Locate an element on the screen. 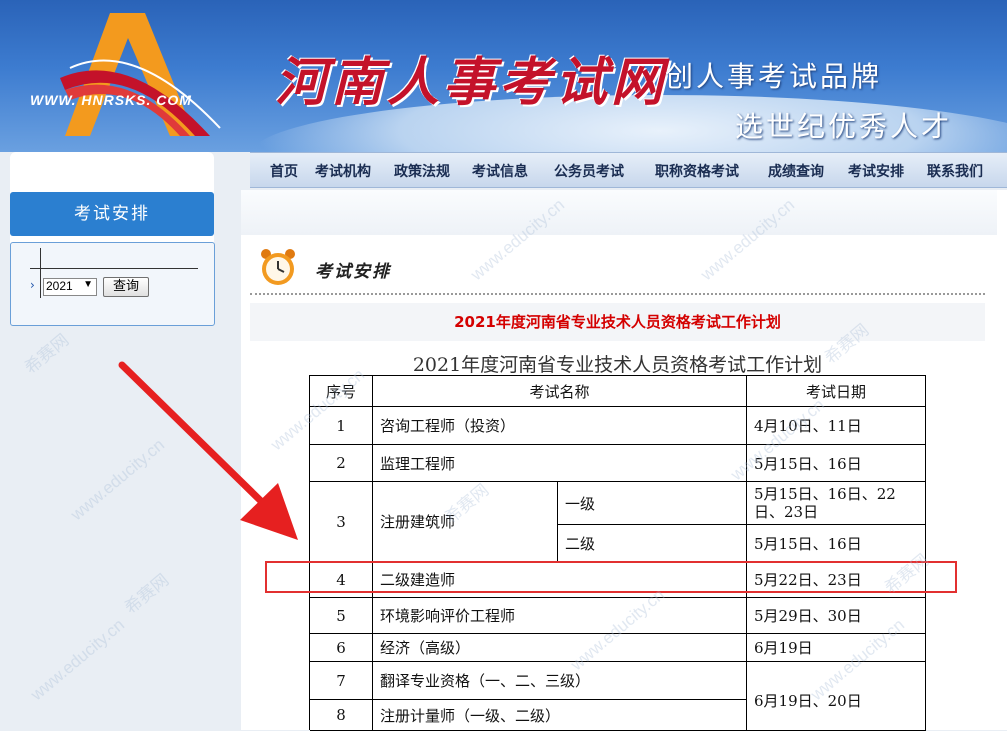 Image resolution: width=1007 pixels, height=731 pixels. table-title: 2021年度河南省专业技术人员资格考试工作计划 is located at coordinates (617, 365).